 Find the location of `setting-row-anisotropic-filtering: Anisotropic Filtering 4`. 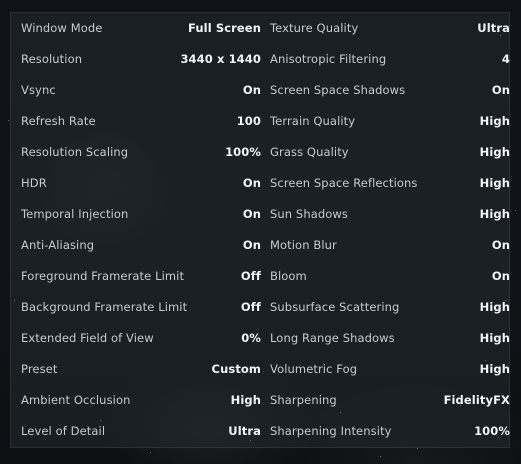

setting-row-anisotropic-filtering: Anisotropic Filtering 4 is located at coordinates (390, 59).